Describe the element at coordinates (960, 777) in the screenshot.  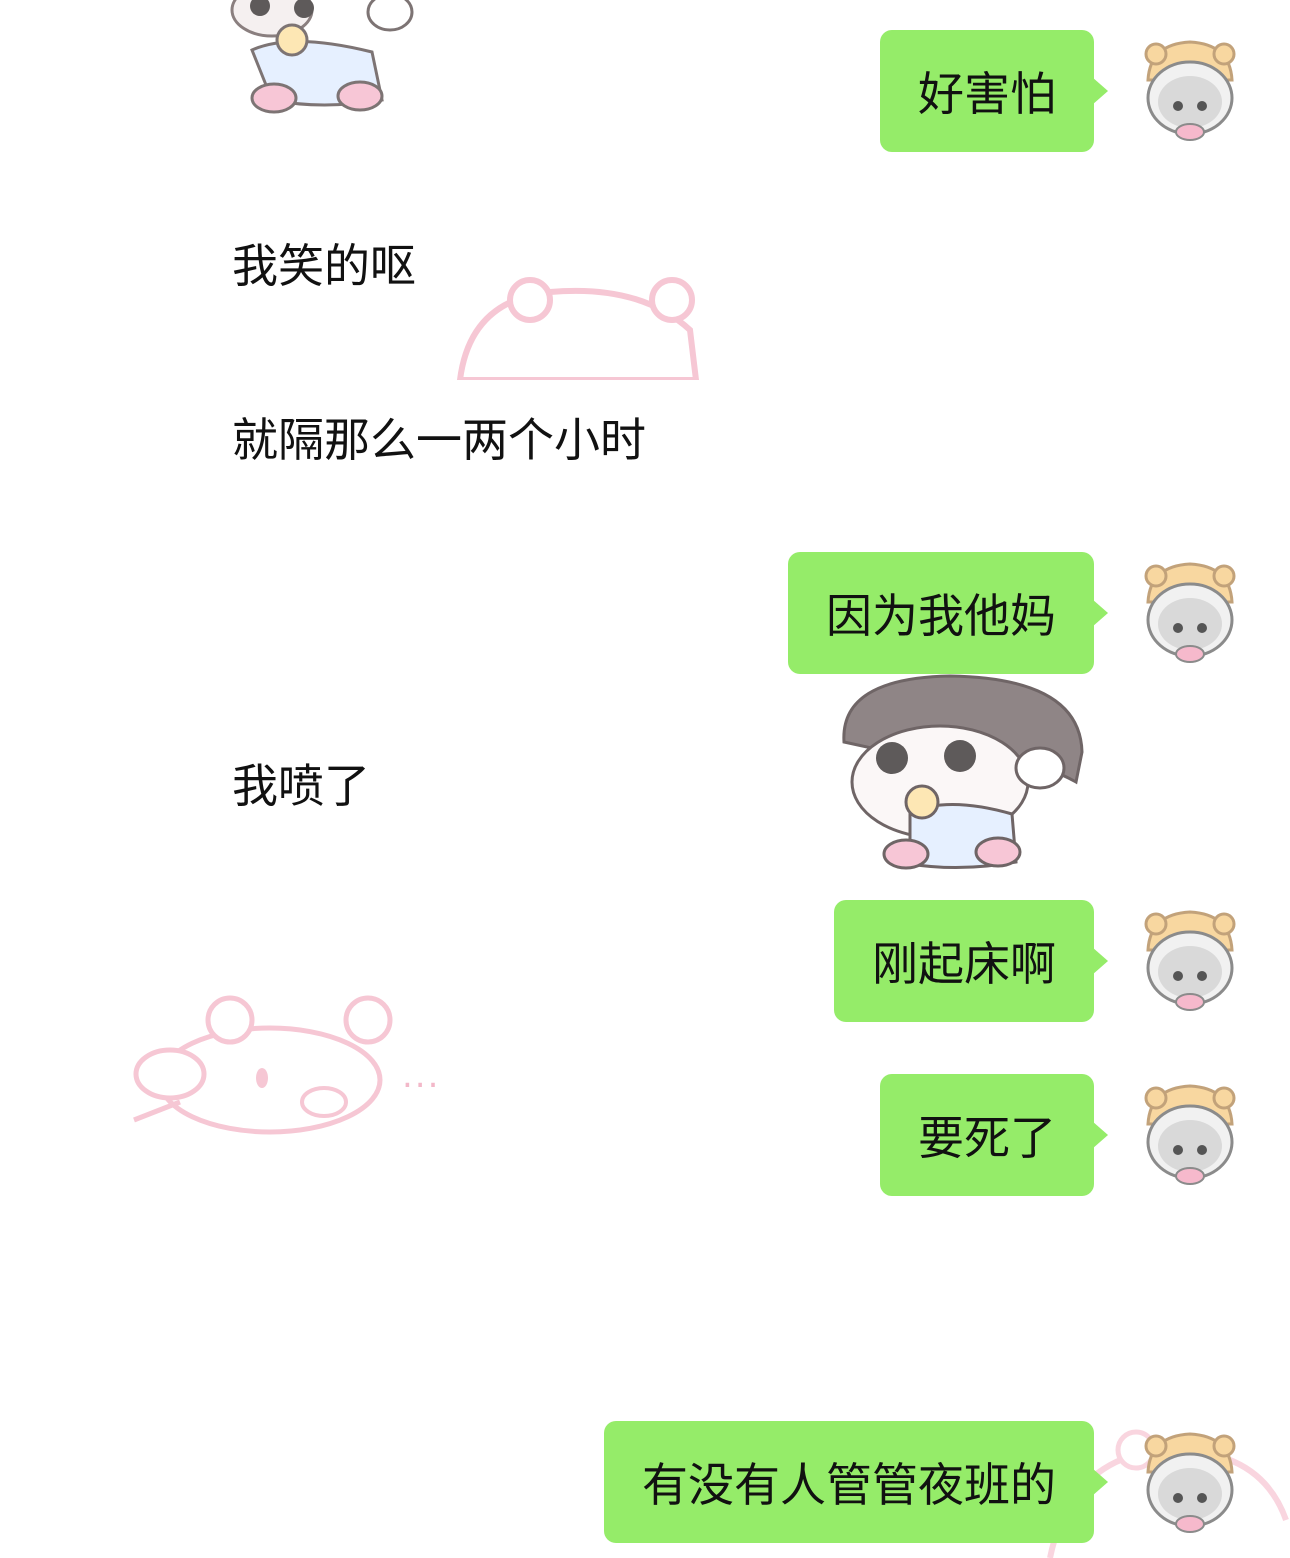
I see `baby-boy-sticker` at that location.